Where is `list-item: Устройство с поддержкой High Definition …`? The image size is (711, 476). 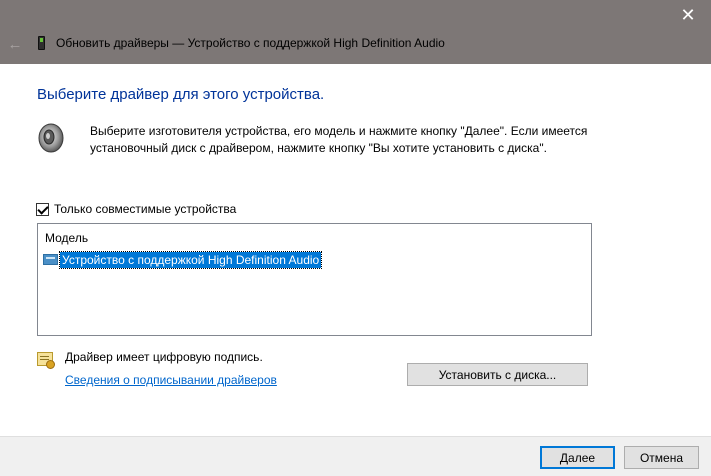
list-item: Устройство с поддержкой High Definition … is located at coordinates (183, 259).